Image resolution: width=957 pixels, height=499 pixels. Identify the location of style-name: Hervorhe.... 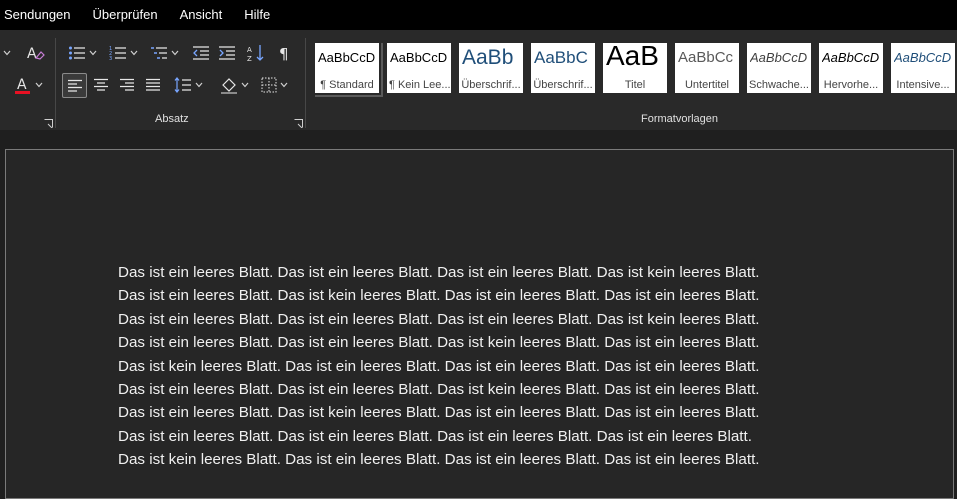
(851, 85).